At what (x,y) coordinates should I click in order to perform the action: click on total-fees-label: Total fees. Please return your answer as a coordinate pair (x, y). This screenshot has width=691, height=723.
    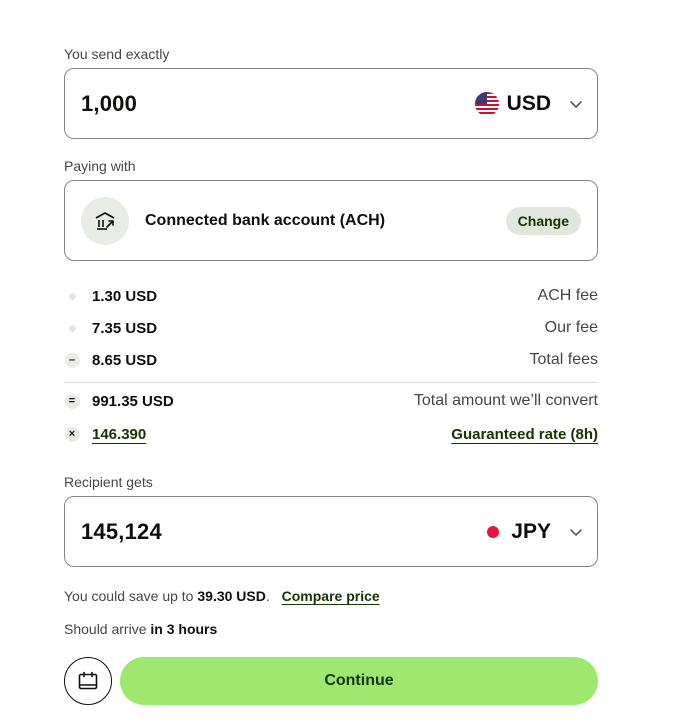
    Looking at the image, I should click on (563, 359).